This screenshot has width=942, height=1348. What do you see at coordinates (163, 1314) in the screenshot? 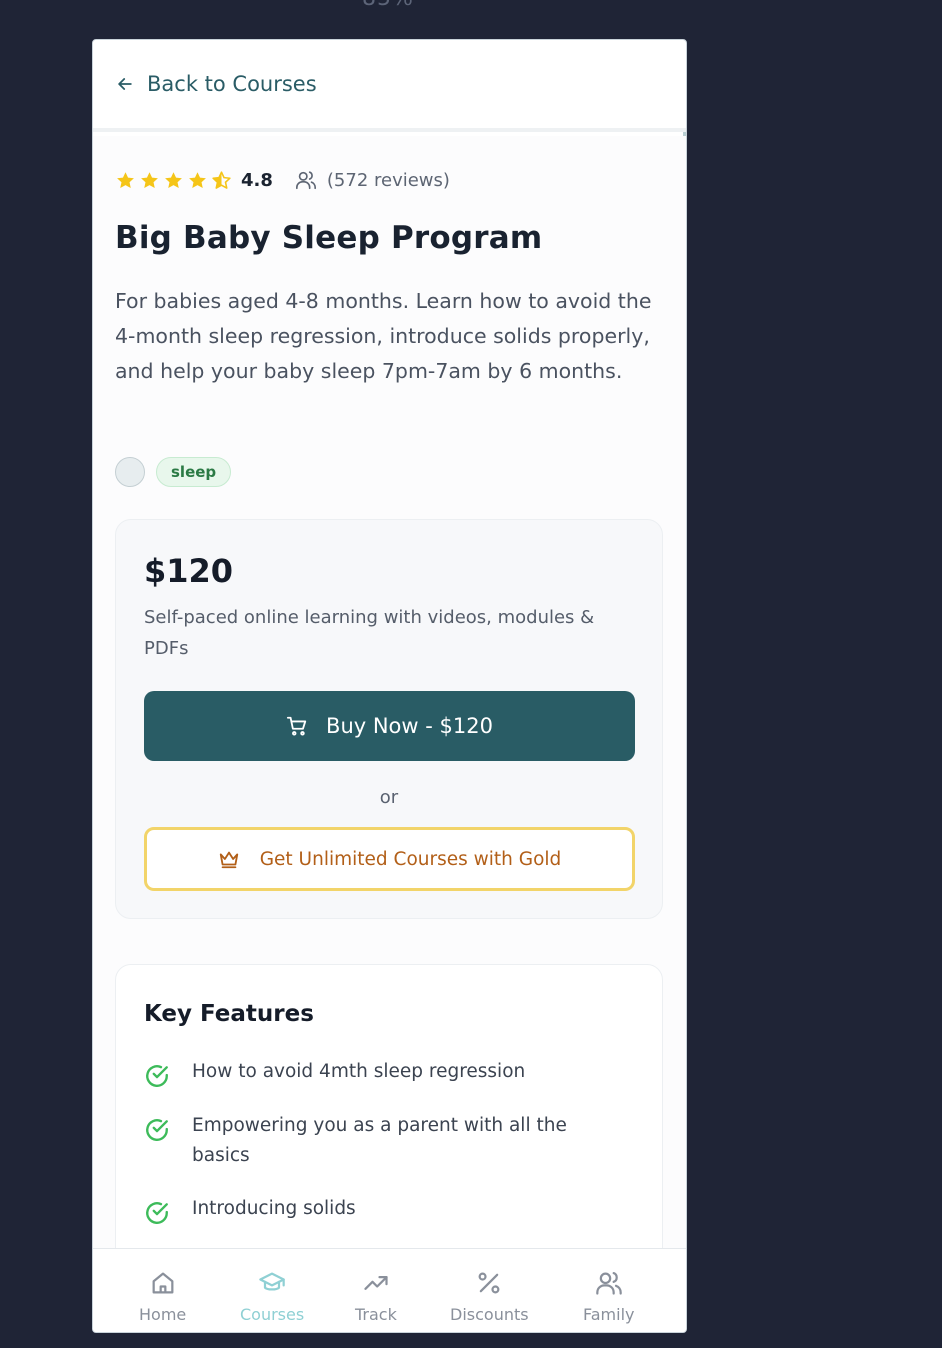
I see `nav-home-label: Home` at bounding box center [163, 1314].